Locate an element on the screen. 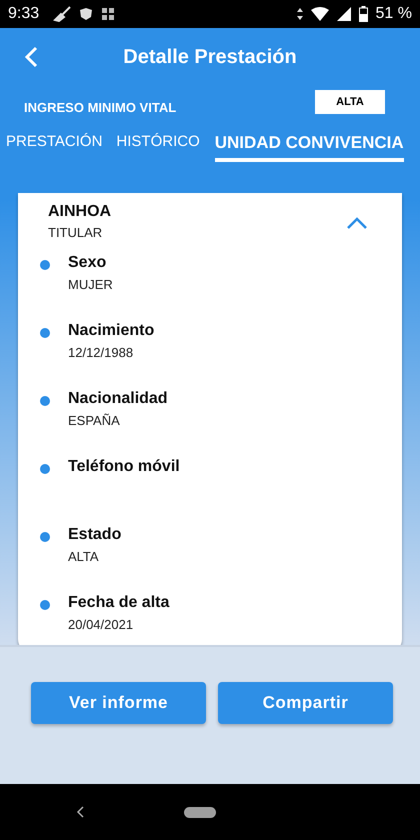  field-label: Nacionalidad is located at coordinates (118, 399).